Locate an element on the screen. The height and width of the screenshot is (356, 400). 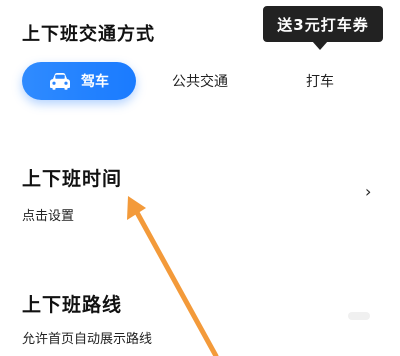
annotation-arrow is located at coordinates (173, 276).